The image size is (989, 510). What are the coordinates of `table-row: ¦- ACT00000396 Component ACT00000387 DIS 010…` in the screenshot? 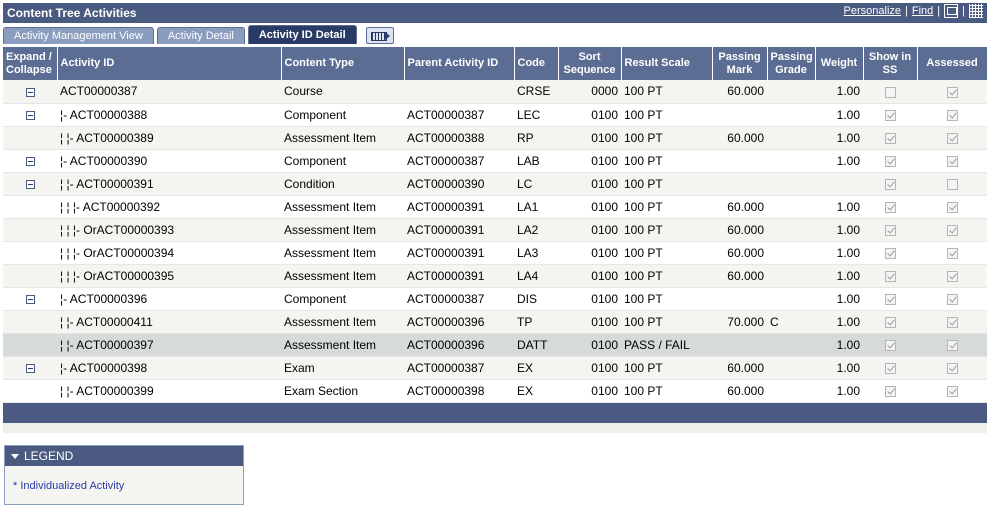 It's located at (495, 299).